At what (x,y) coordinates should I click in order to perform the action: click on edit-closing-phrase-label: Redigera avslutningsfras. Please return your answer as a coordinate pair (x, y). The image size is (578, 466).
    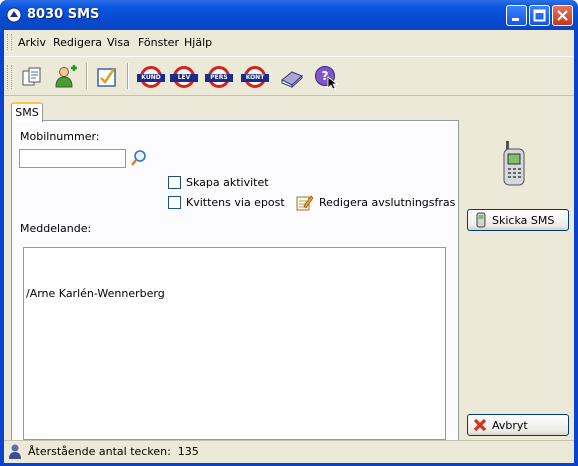
    Looking at the image, I should click on (387, 202).